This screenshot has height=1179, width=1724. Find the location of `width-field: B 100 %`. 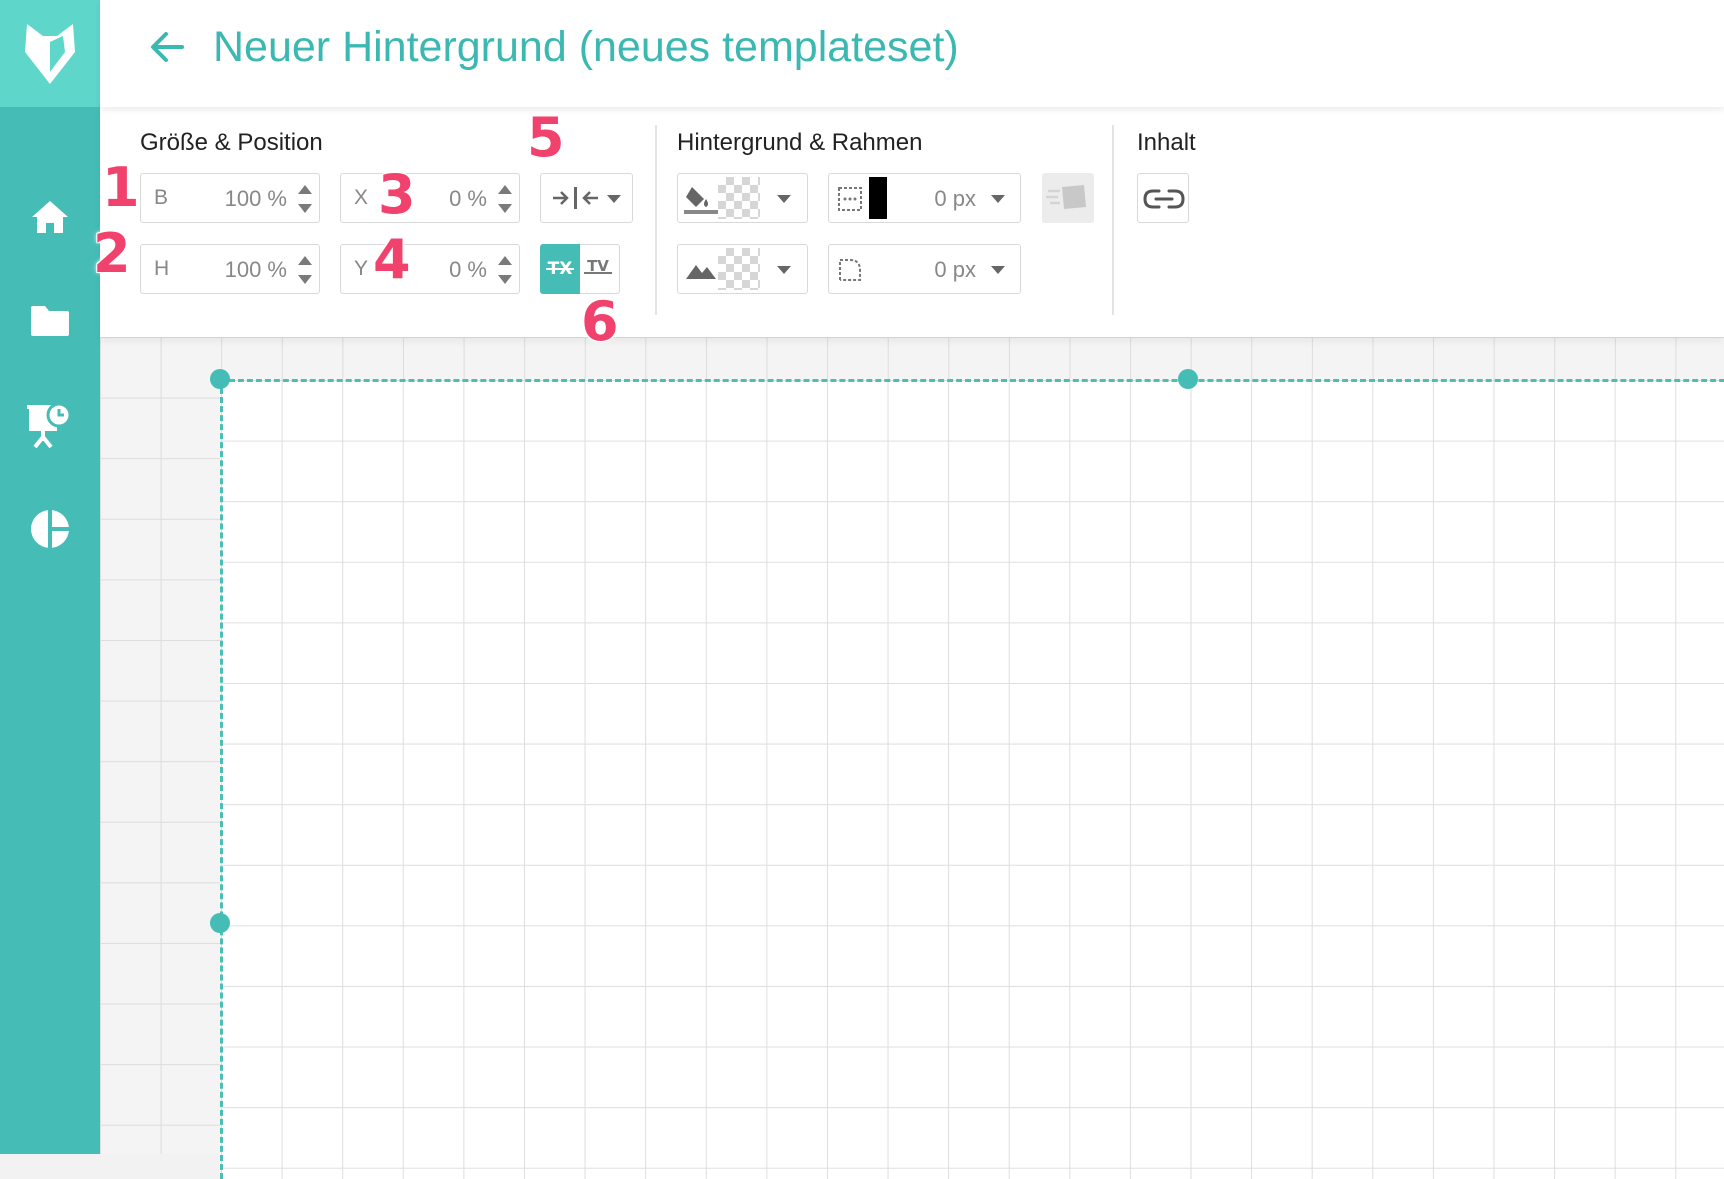

width-field: B 100 % is located at coordinates (230, 198).